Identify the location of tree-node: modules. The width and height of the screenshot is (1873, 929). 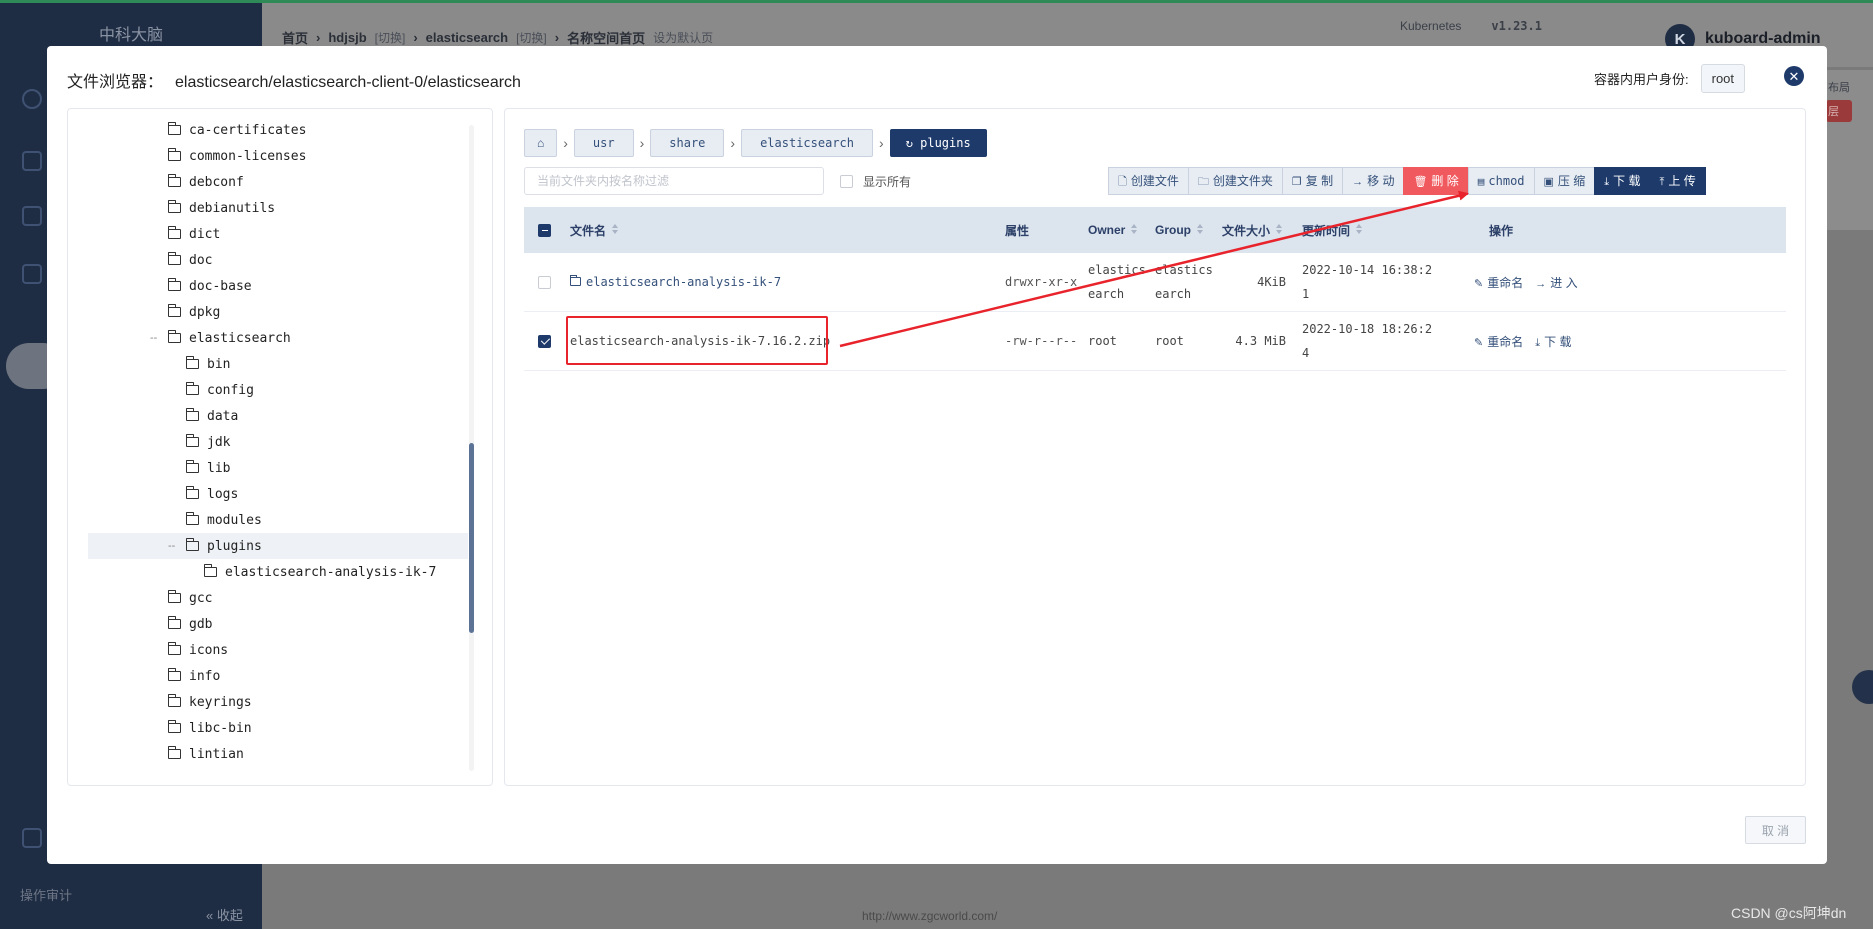
(268, 520).